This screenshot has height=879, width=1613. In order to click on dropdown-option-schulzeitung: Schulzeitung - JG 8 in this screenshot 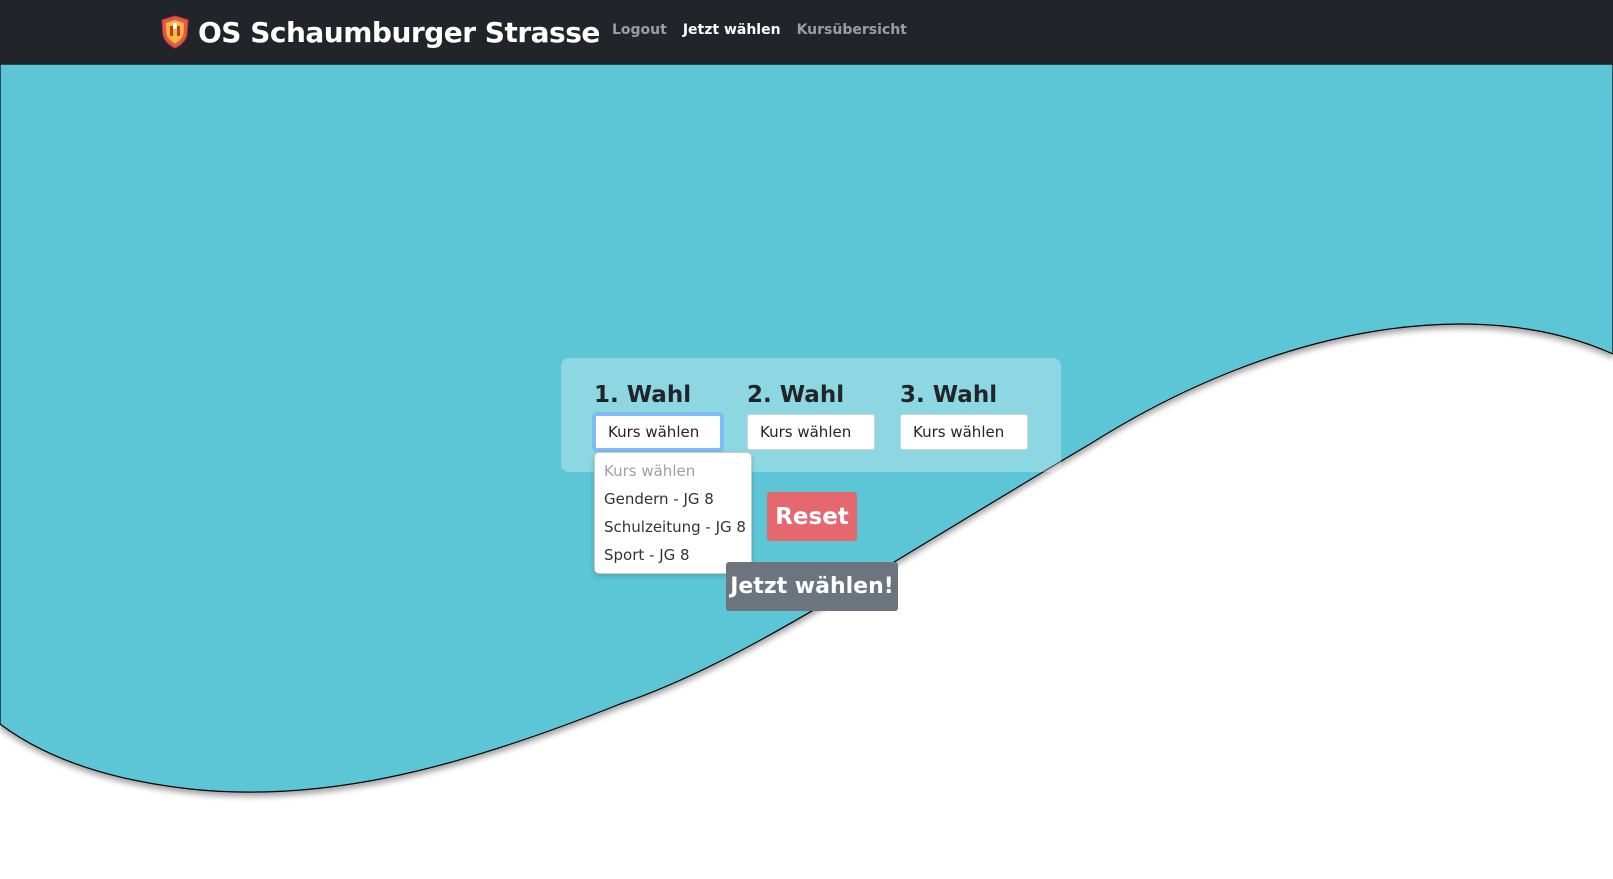, I will do `click(673, 527)`.